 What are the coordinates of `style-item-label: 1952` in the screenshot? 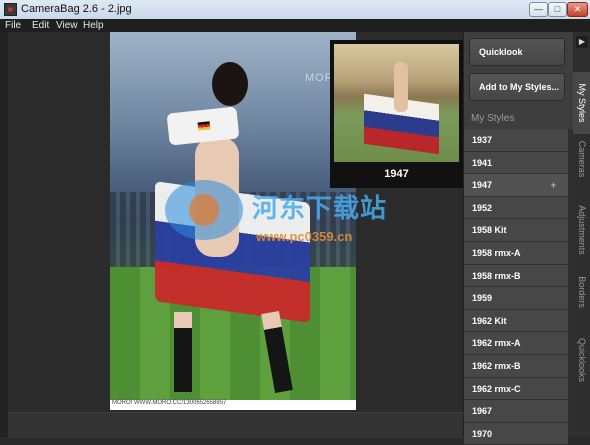 It's located at (482, 207).